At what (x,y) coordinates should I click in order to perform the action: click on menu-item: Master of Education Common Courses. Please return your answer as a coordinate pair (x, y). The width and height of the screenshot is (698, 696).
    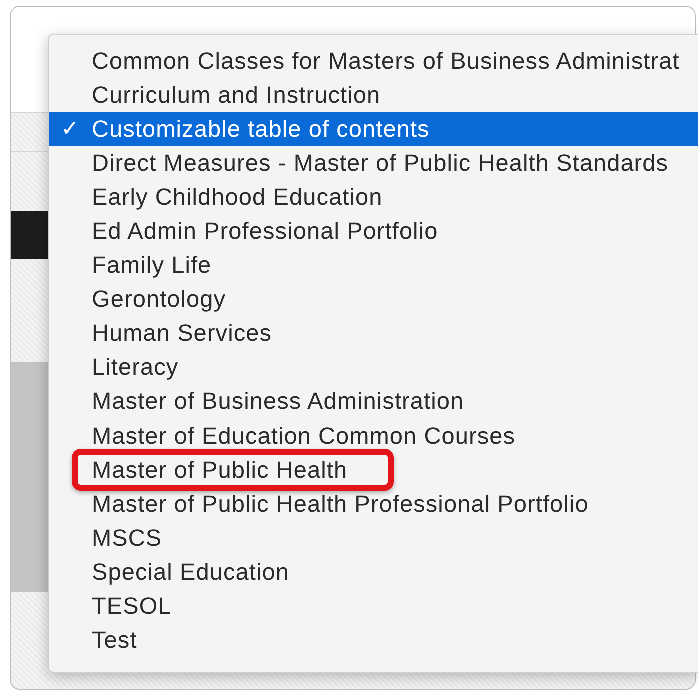
    Looking at the image, I should click on (373, 436).